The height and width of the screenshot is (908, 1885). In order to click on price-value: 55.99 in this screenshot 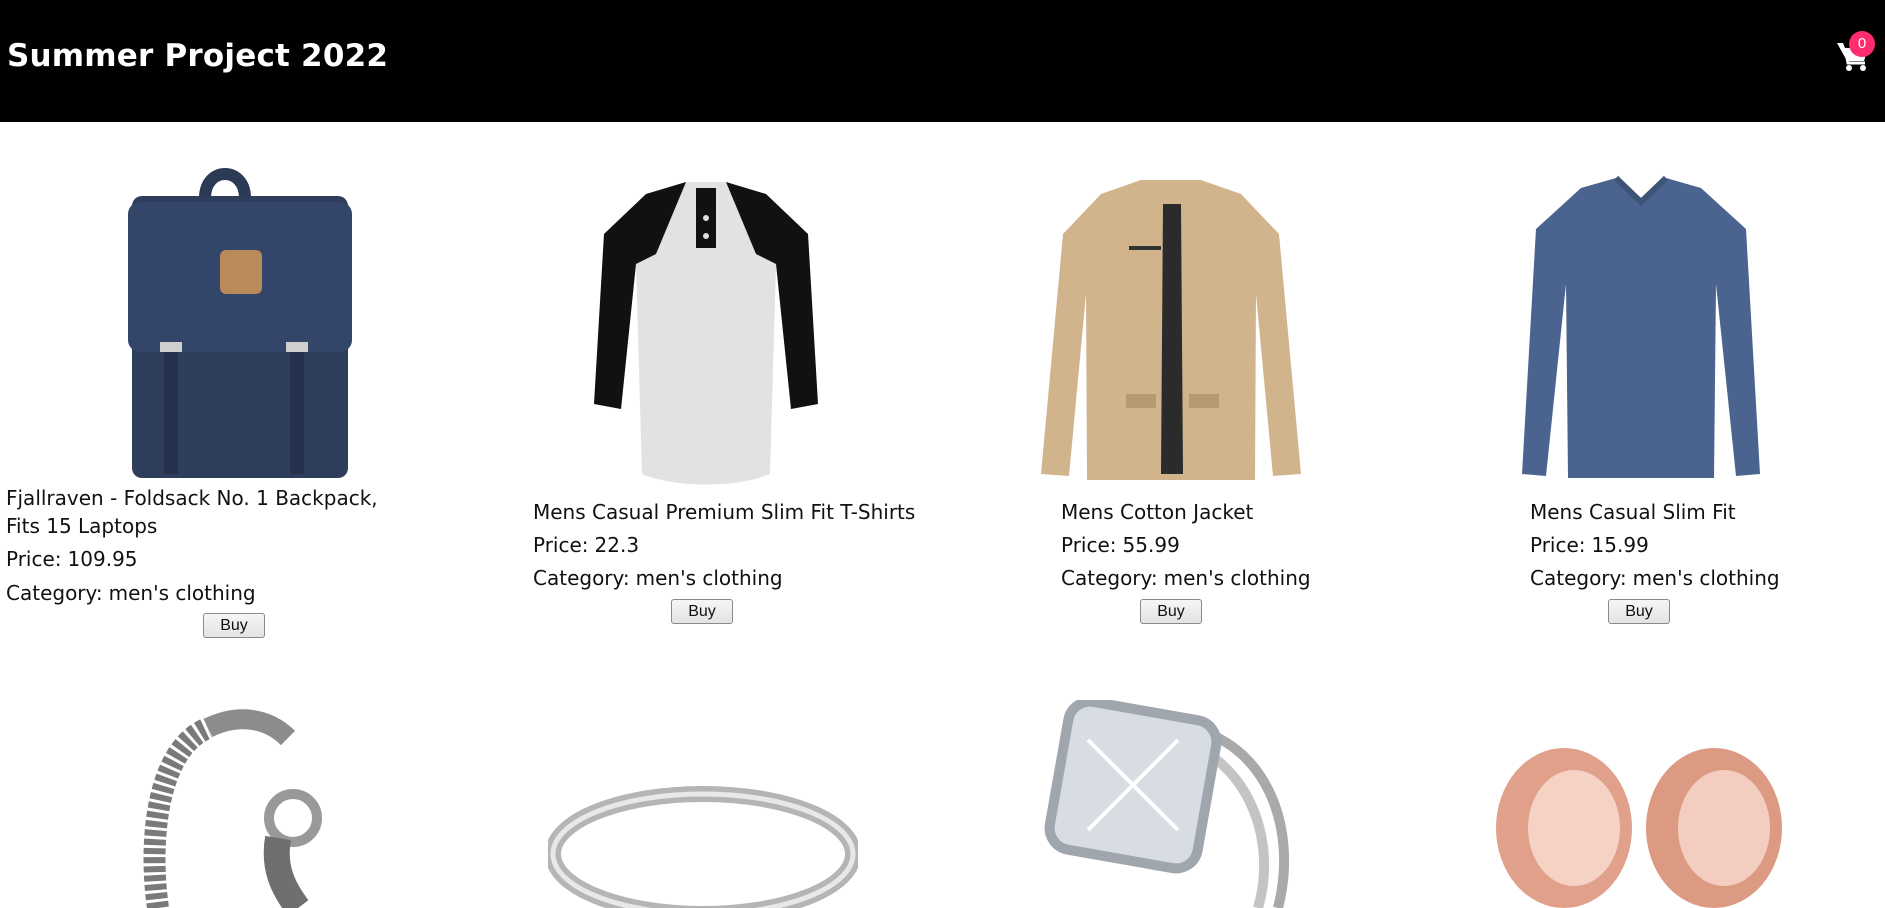, I will do `click(1151, 545)`.